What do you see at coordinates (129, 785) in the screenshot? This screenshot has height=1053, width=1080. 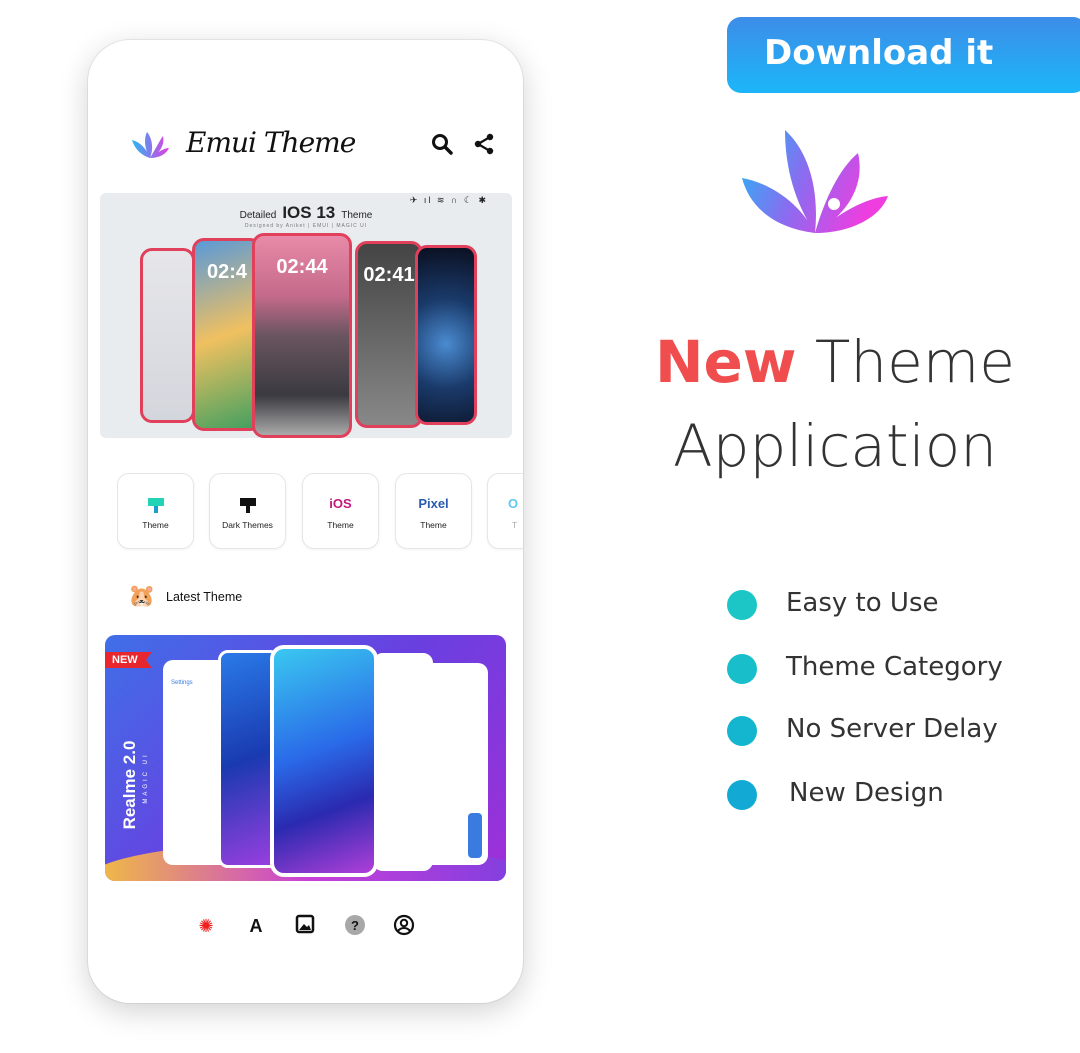 I see `banner-title: Realme 2.0` at bounding box center [129, 785].